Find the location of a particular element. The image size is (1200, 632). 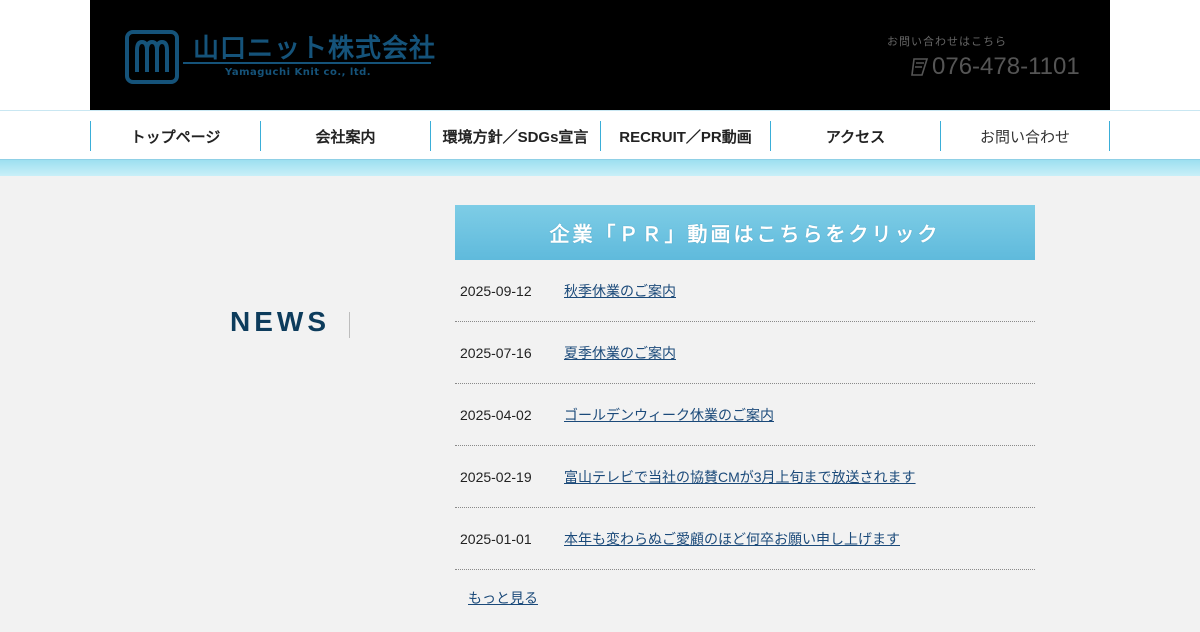

news-date: 2025-07-16 is located at coordinates (496, 352).